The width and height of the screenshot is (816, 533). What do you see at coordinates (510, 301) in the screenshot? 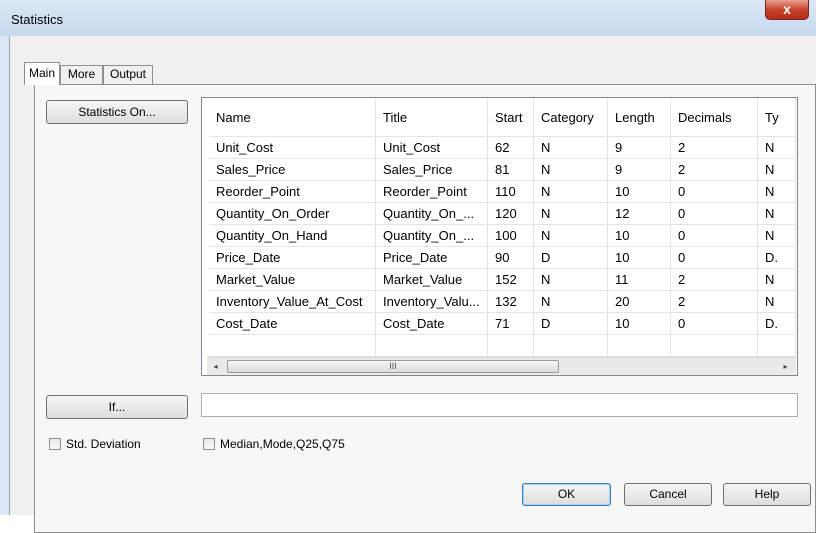
I see `cell-start: 132` at bounding box center [510, 301].